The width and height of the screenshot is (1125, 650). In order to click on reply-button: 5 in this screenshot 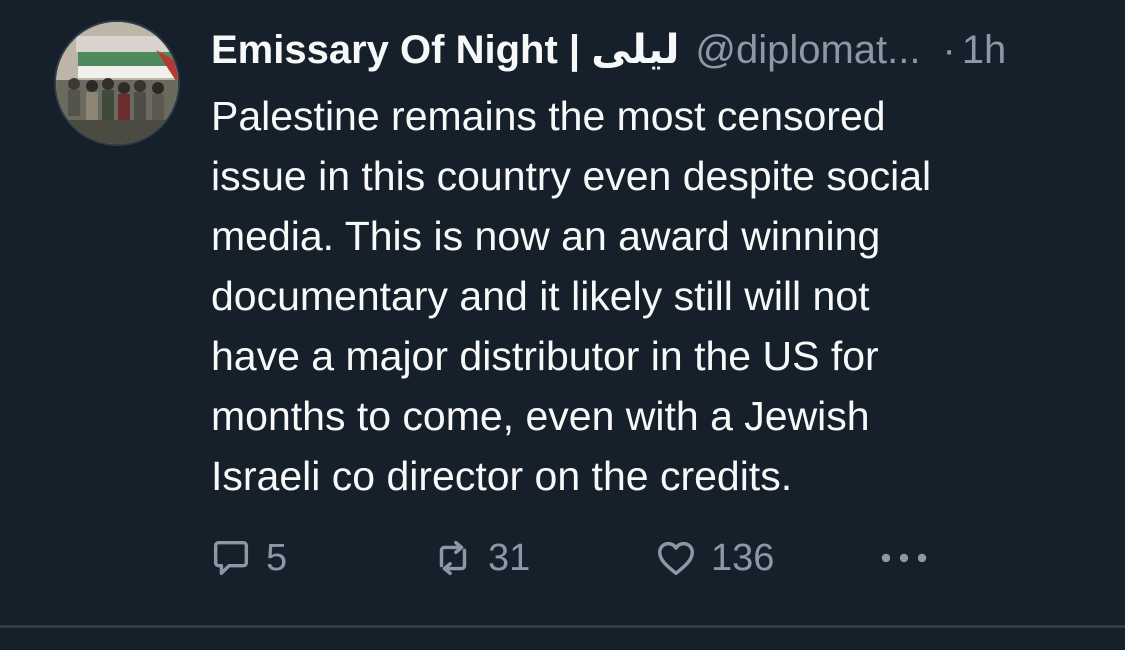, I will do `click(247, 558)`.